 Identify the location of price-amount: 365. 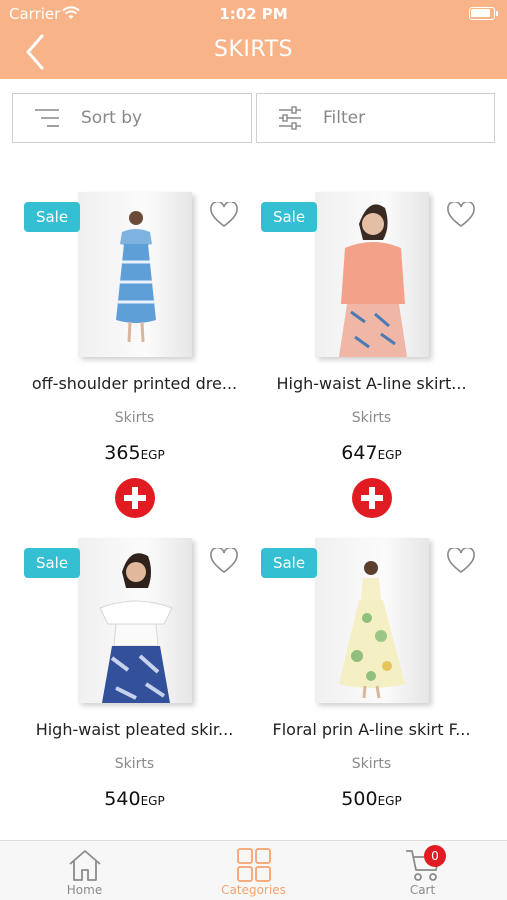
(122, 453).